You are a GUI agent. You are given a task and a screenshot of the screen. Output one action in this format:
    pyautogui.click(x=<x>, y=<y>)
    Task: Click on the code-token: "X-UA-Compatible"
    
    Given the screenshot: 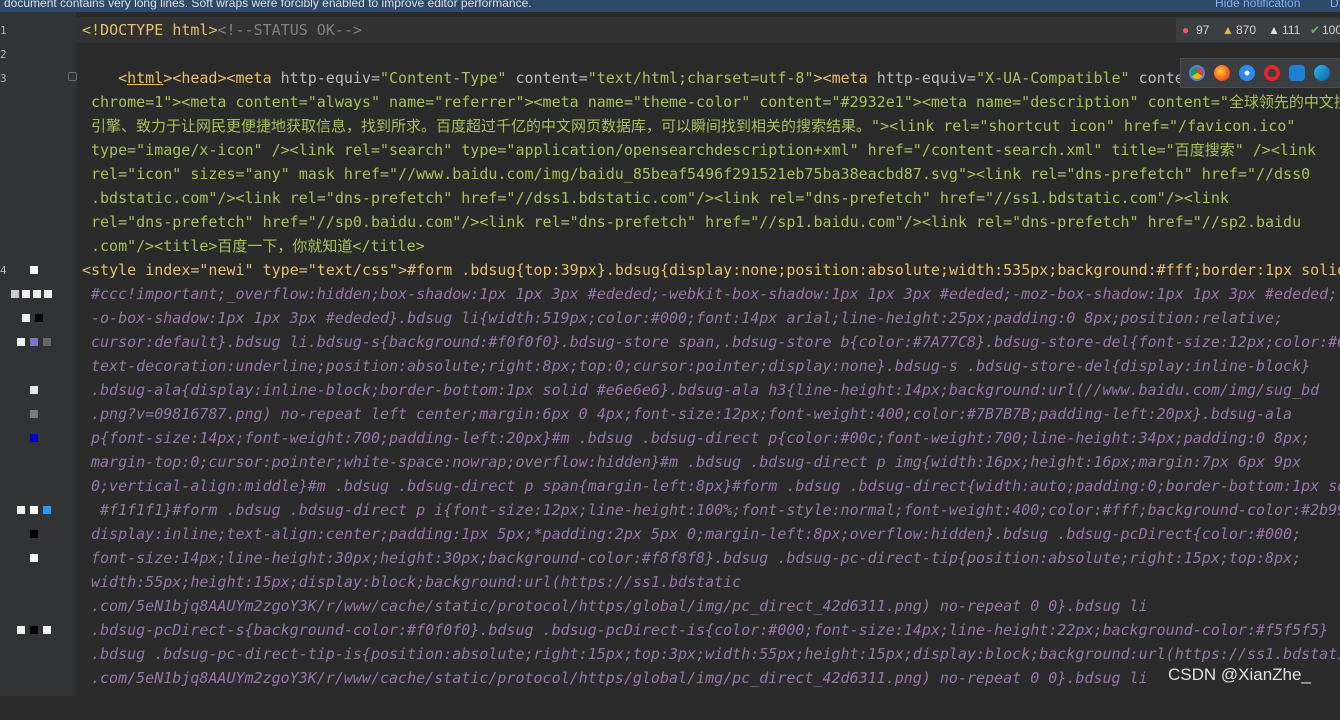 What is the action you would take?
    pyautogui.click(x=1053, y=78)
    